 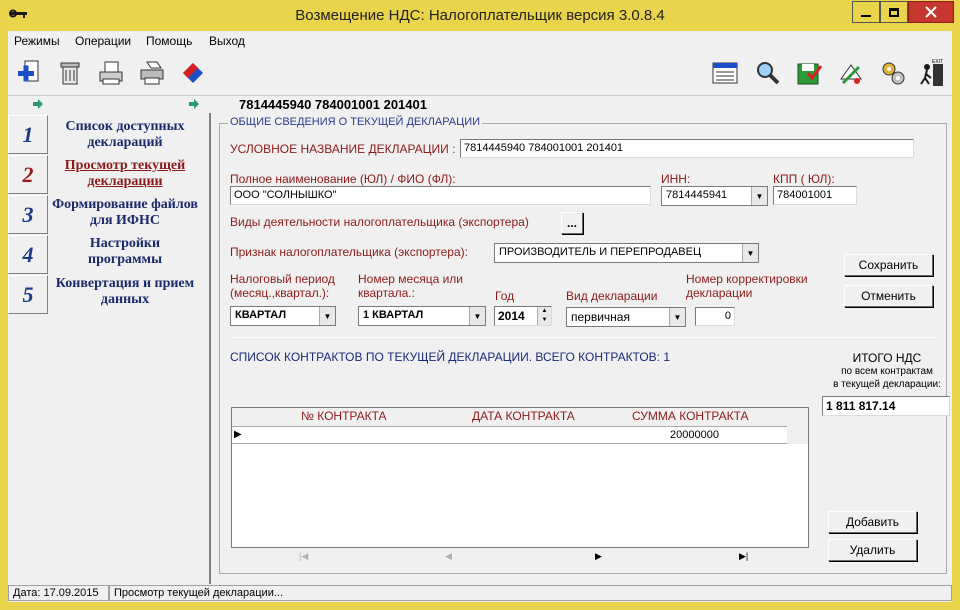 I want to click on menu-help: Помощь, so click(x=169, y=41).